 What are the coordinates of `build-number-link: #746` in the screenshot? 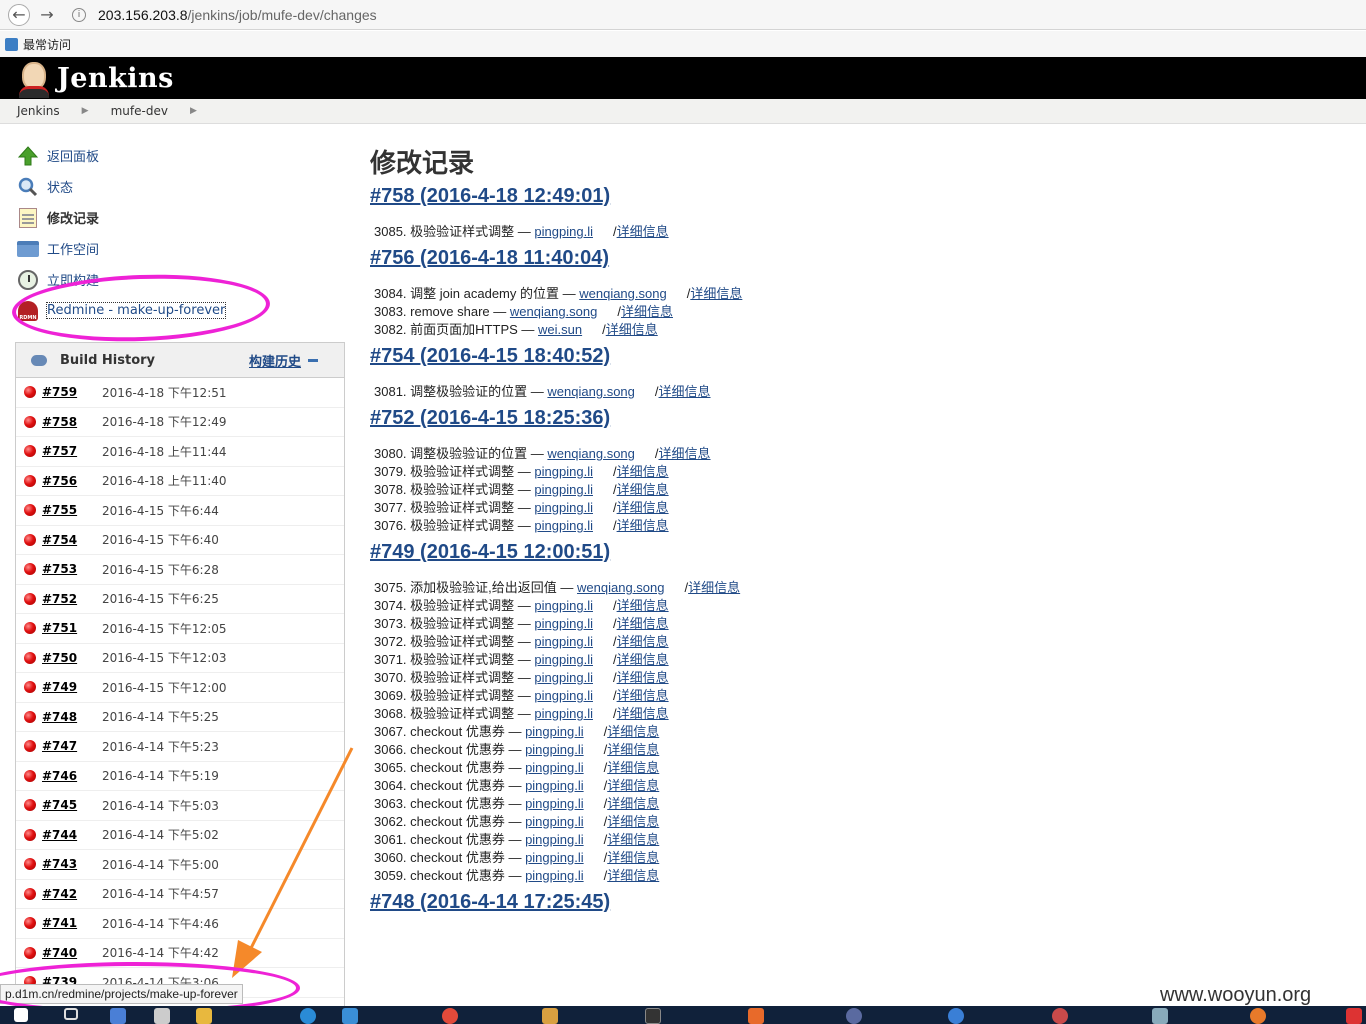 It's located at (59, 776).